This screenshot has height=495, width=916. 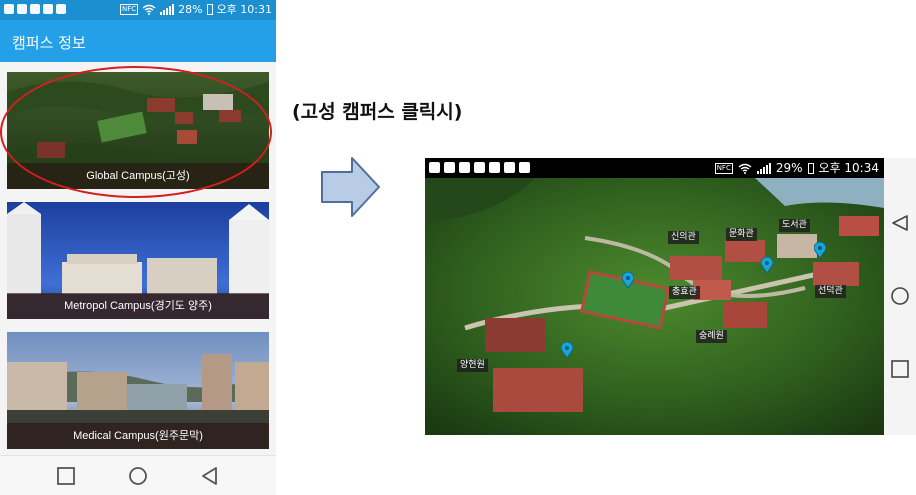 I want to click on android-icon, so click(x=524, y=167).